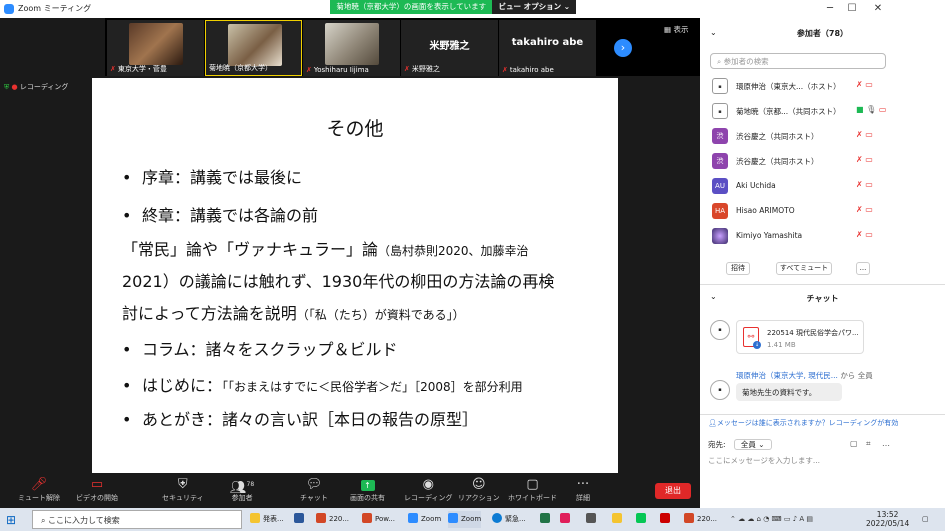  Describe the element at coordinates (142, 69) in the screenshot. I see `thumbnail-name: 東京大学・菅豊` at that location.